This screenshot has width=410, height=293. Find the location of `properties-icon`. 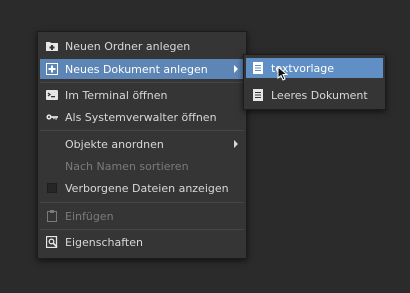

properties-icon is located at coordinates (52, 242).